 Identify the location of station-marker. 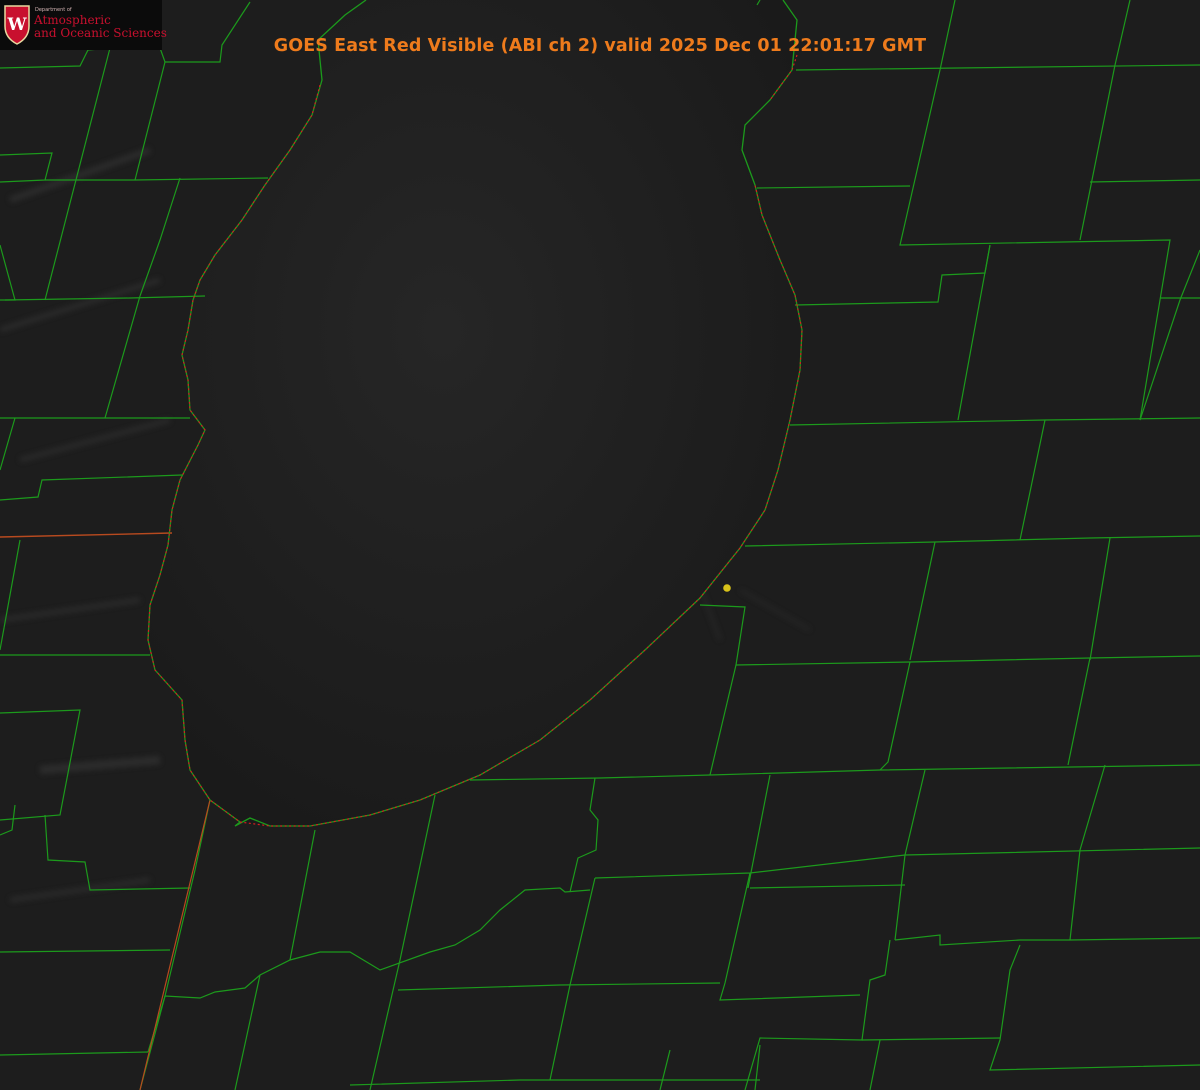
(727, 588).